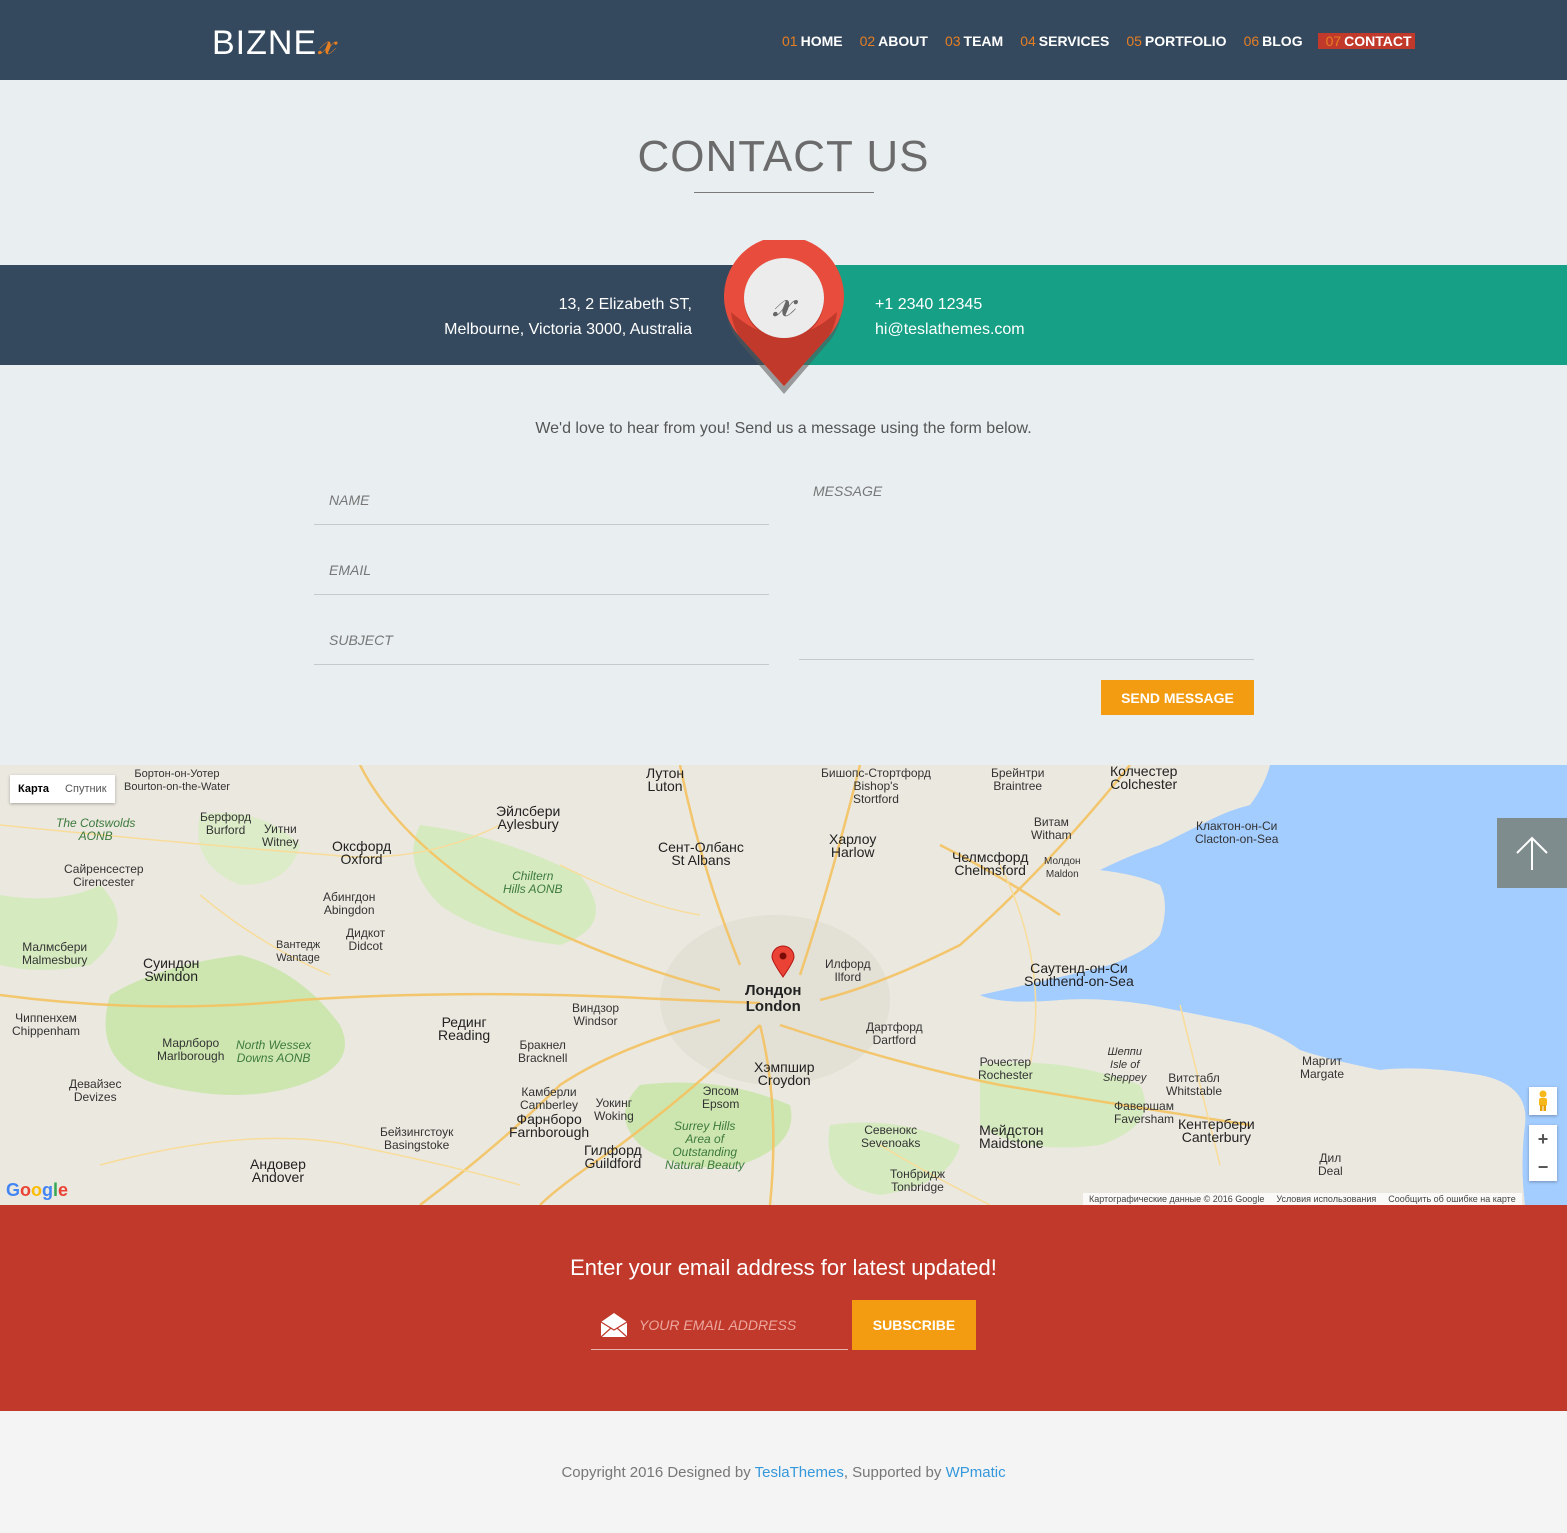  I want to click on map-label-sevenoaks: Севенокс Sevenoaks, so click(891, 1136).